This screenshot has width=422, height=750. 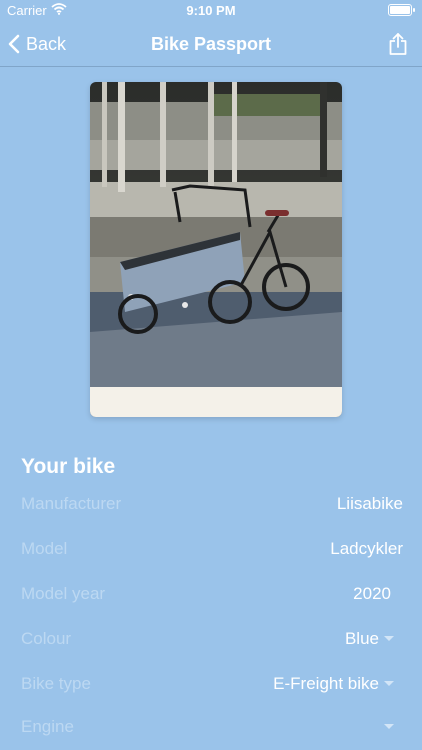 I want to click on model-year-value: 2020, so click(x=372, y=593).